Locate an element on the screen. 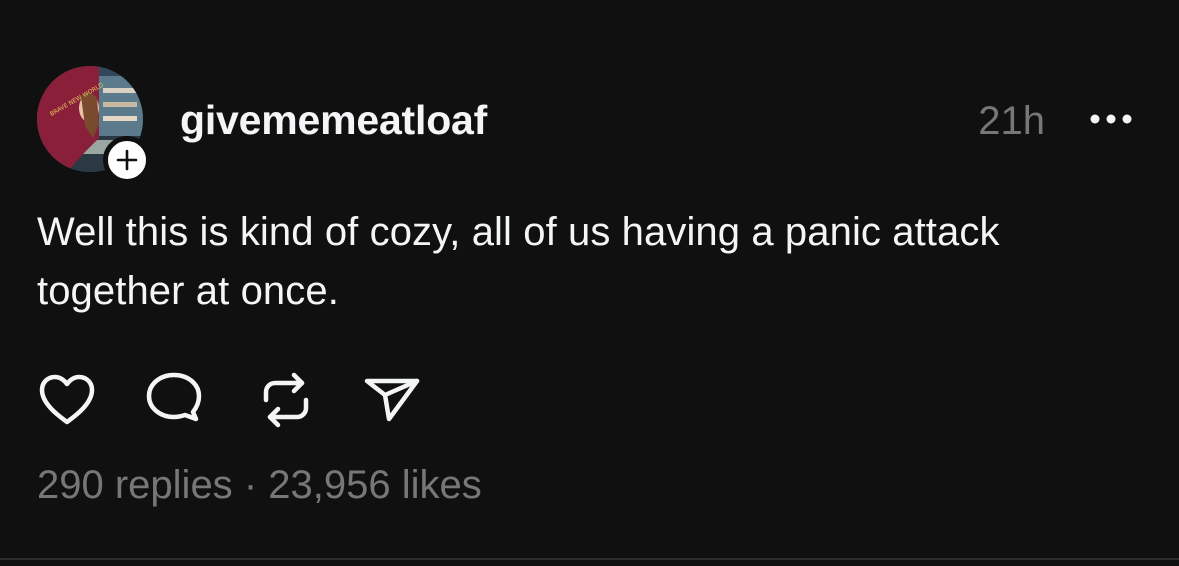 The width and height of the screenshot is (1179, 566). plus-icon is located at coordinates (127, 160).